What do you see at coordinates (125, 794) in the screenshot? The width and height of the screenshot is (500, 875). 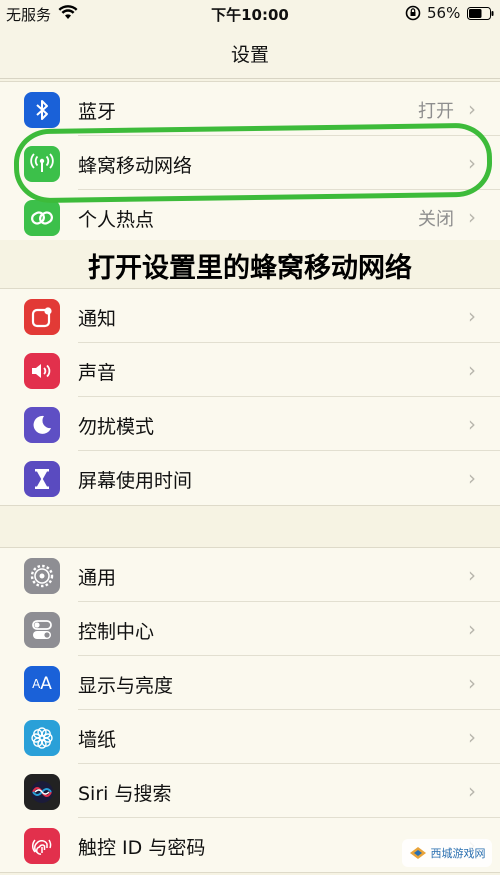 I see `settings-row-label: Siri 与搜索` at bounding box center [125, 794].